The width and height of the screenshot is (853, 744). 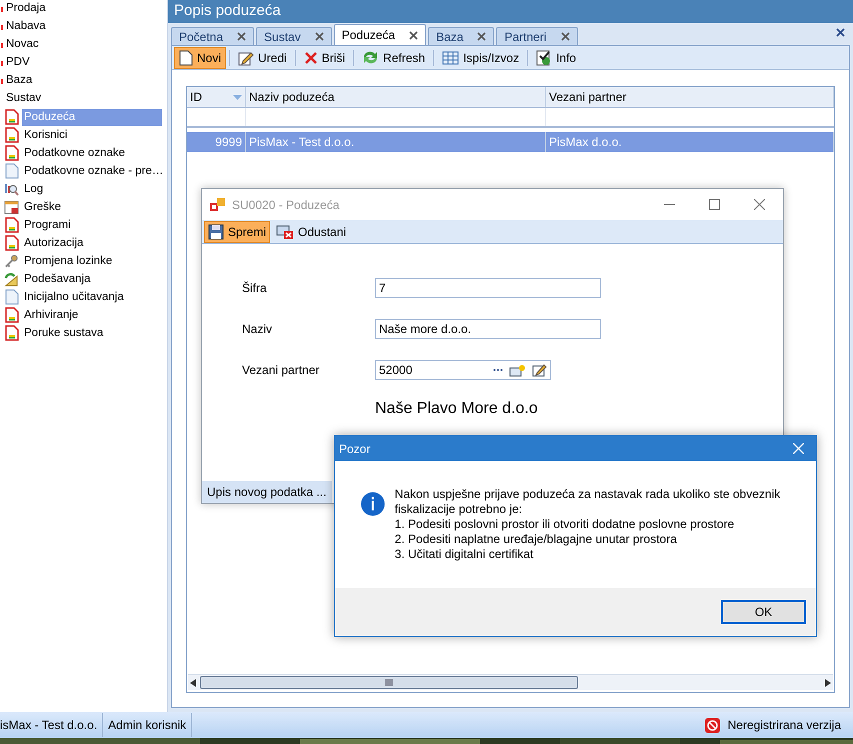 I want to click on tree-item: Prodaja, so click(x=26, y=9).